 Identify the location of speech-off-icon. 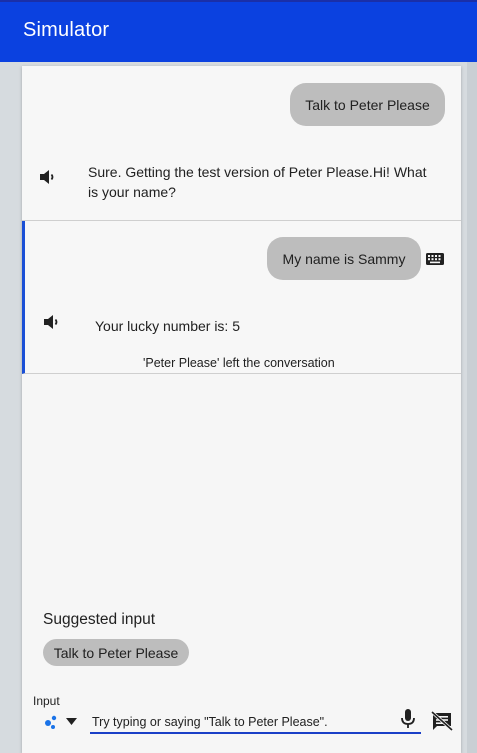
(442, 721).